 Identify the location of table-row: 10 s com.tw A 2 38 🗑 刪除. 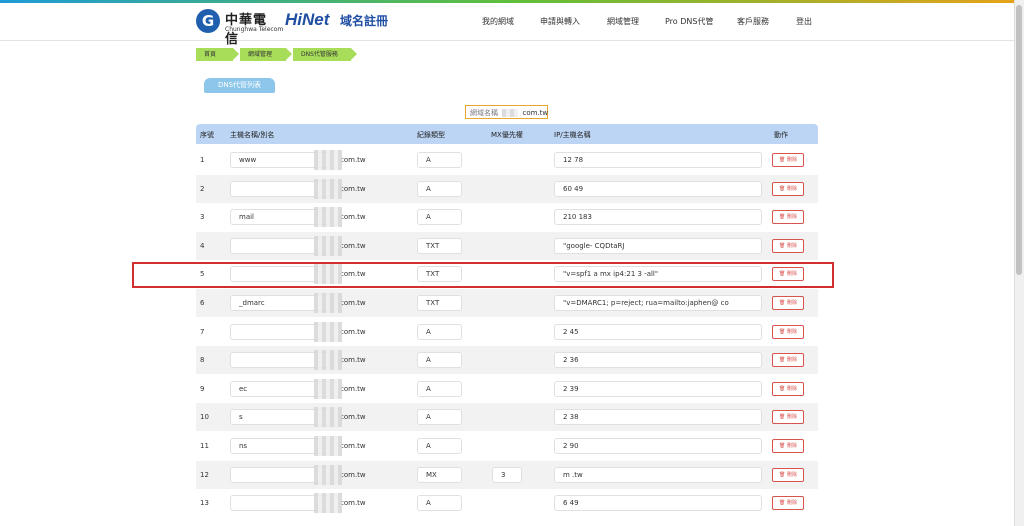
(507, 417).